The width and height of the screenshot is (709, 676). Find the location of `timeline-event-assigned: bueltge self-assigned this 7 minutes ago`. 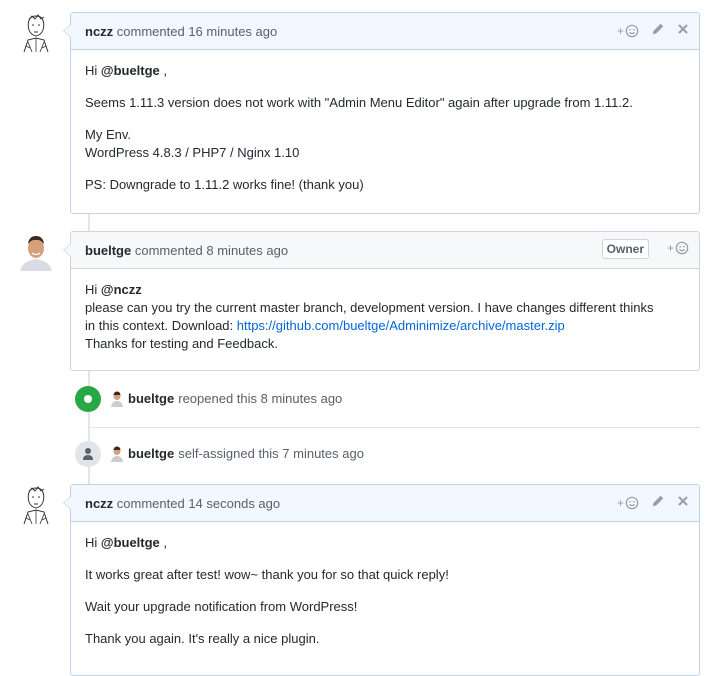

timeline-event-assigned: bueltge self-assigned this 7 minutes ago is located at coordinates (237, 454).